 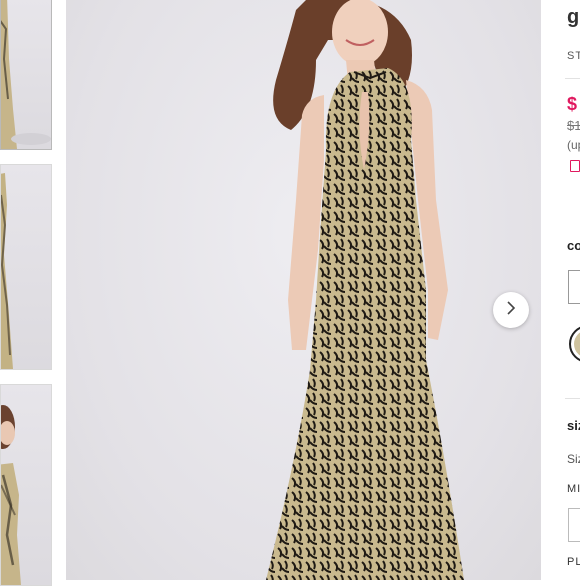 I want to click on color-label: co, so click(x=573, y=245).